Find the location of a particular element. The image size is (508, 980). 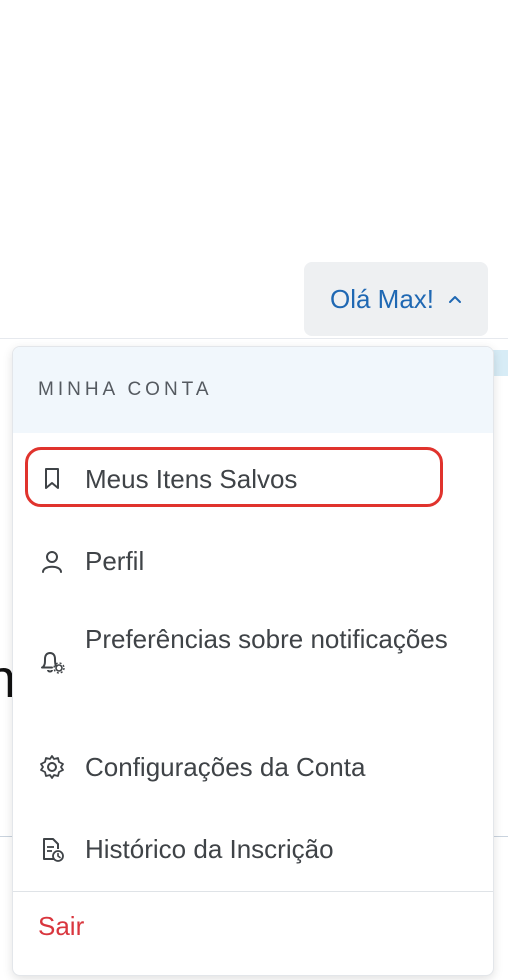

menu-item-saved-items: Meus Itens Salvos is located at coordinates (253, 479).